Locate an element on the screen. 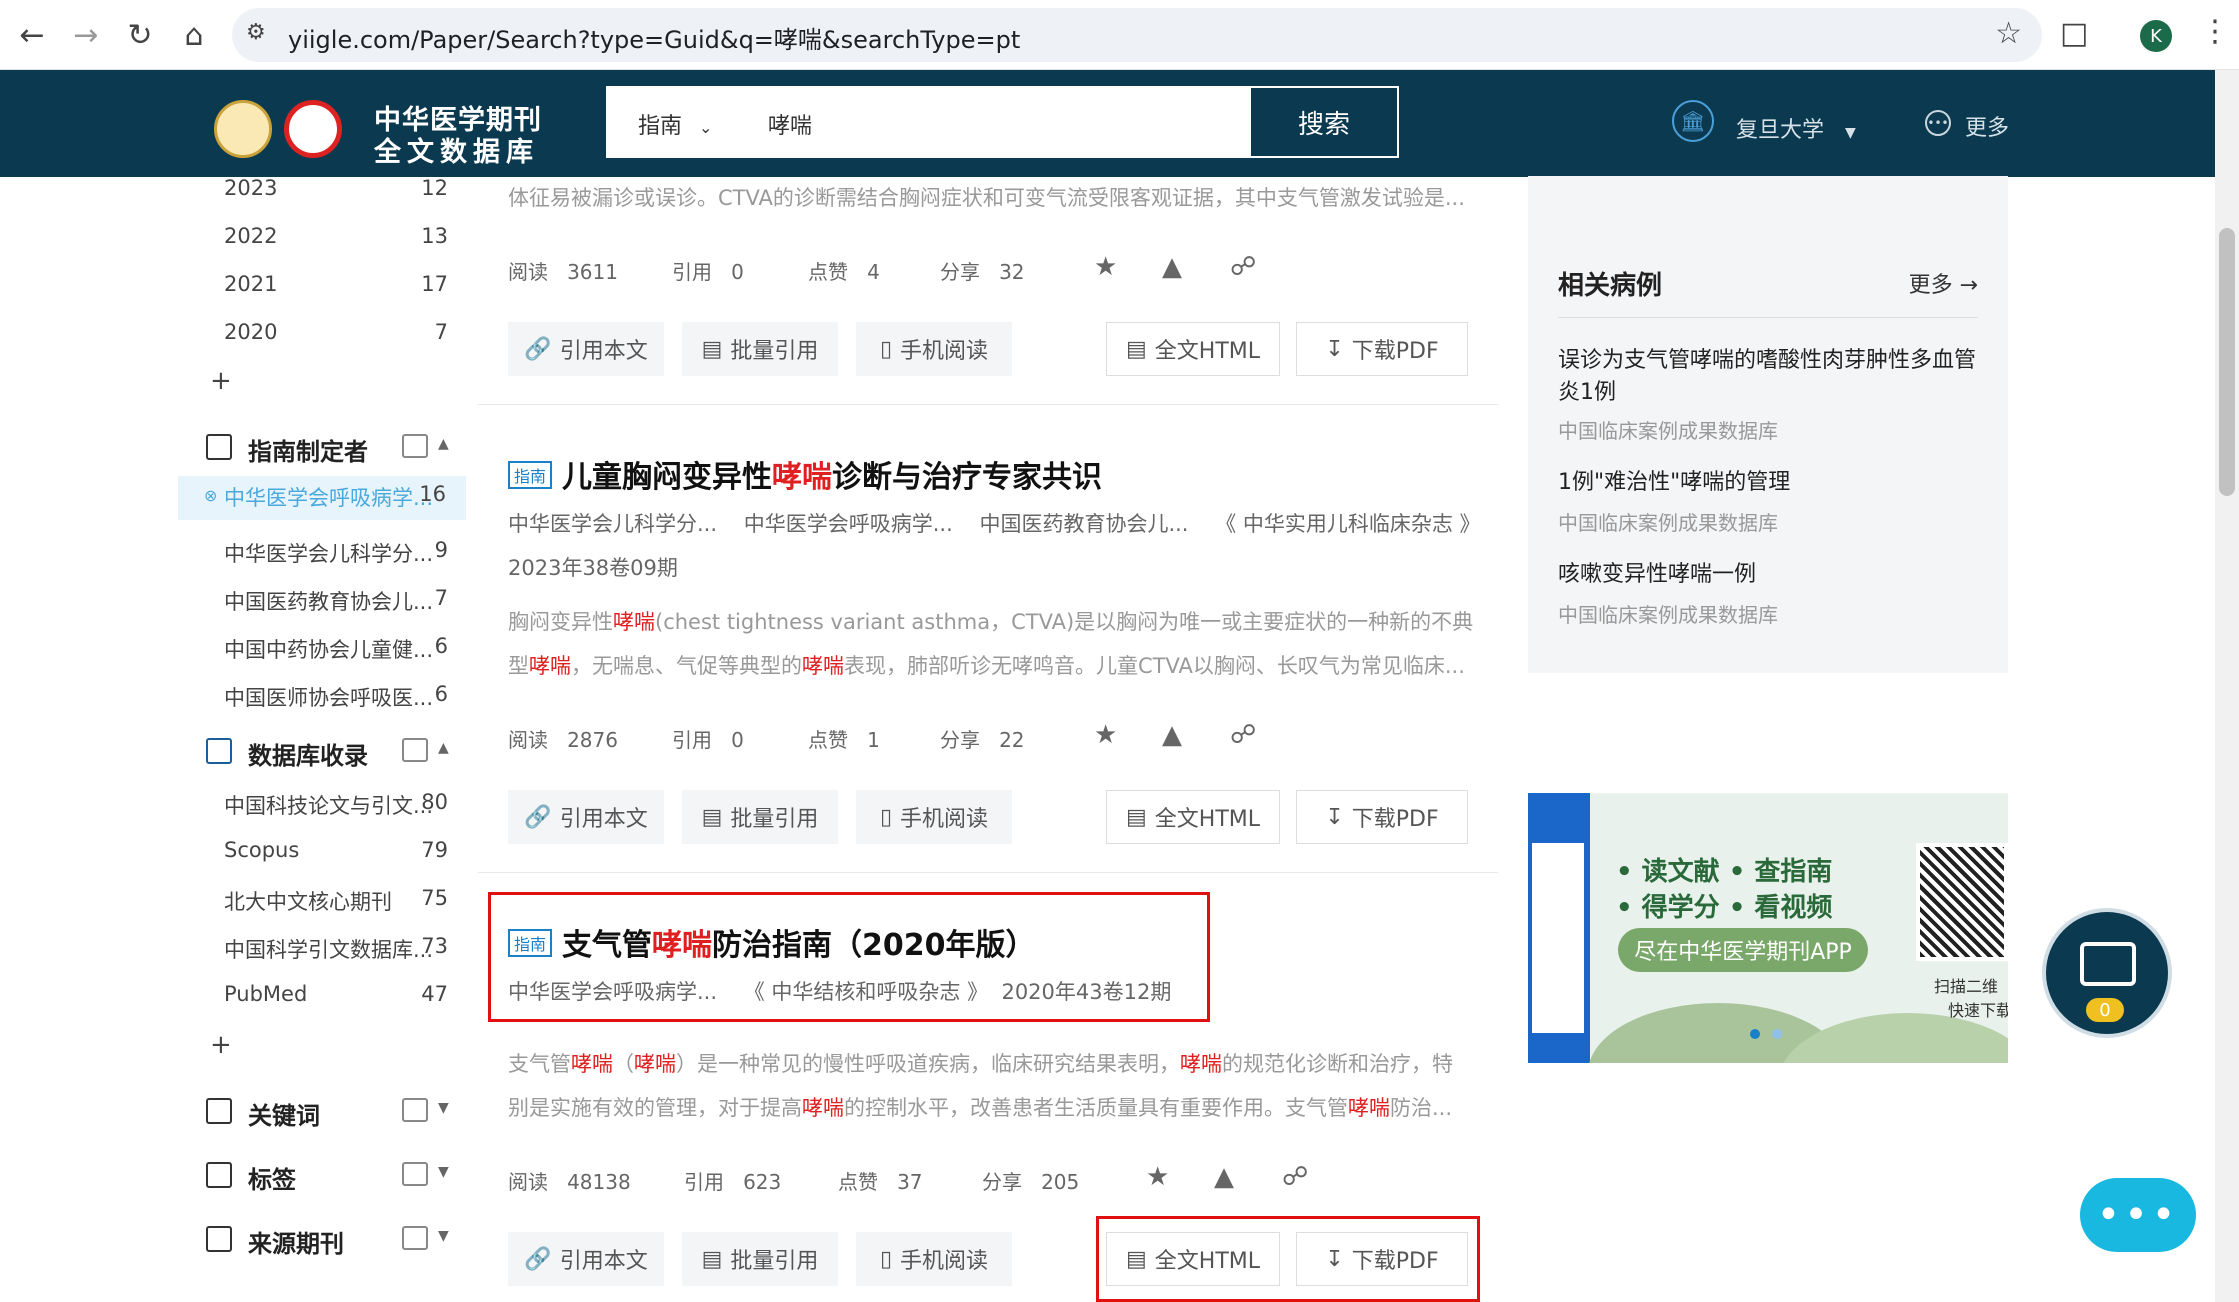 The height and width of the screenshot is (1302, 2239). article-issue: 2020年43卷12期 is located at coordinates (1086, 992).